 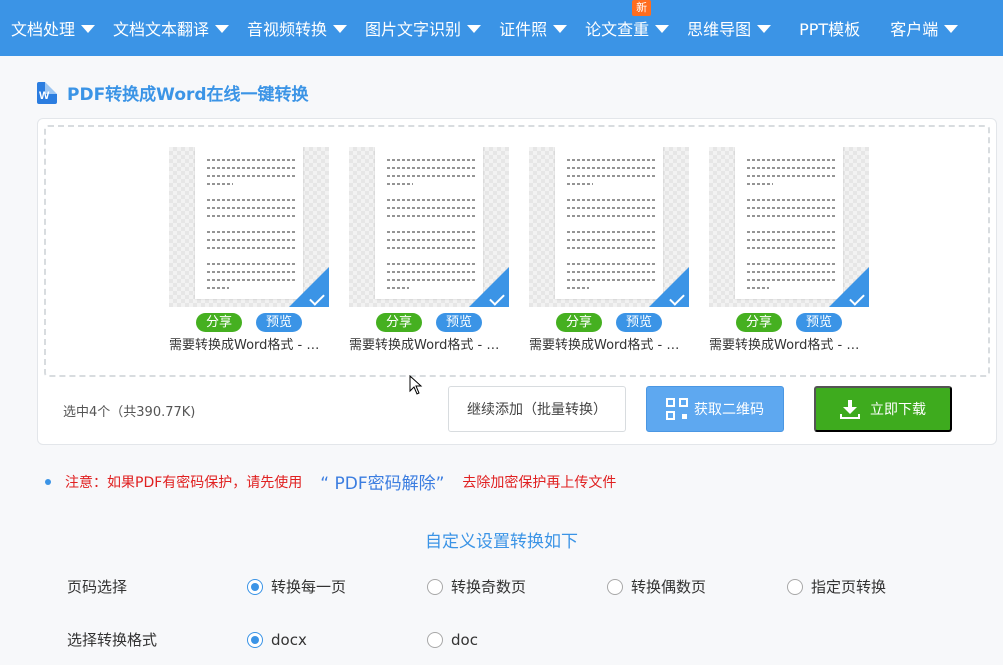 I want to click on file-card: 分享 预览 需要转换成Word格式 - 副本(4).pdf, so click(x=789, y=250).